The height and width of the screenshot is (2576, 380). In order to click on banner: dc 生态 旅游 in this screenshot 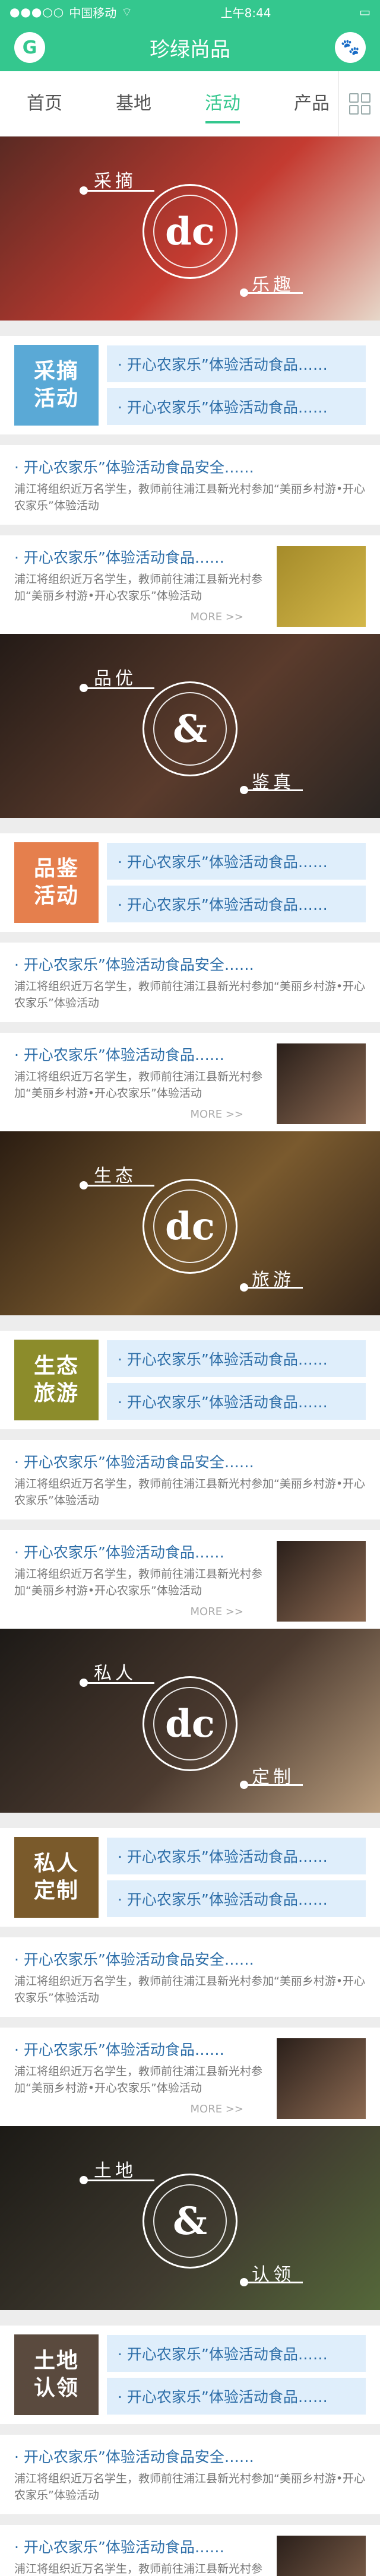, I will do `click(190, 1223)`.